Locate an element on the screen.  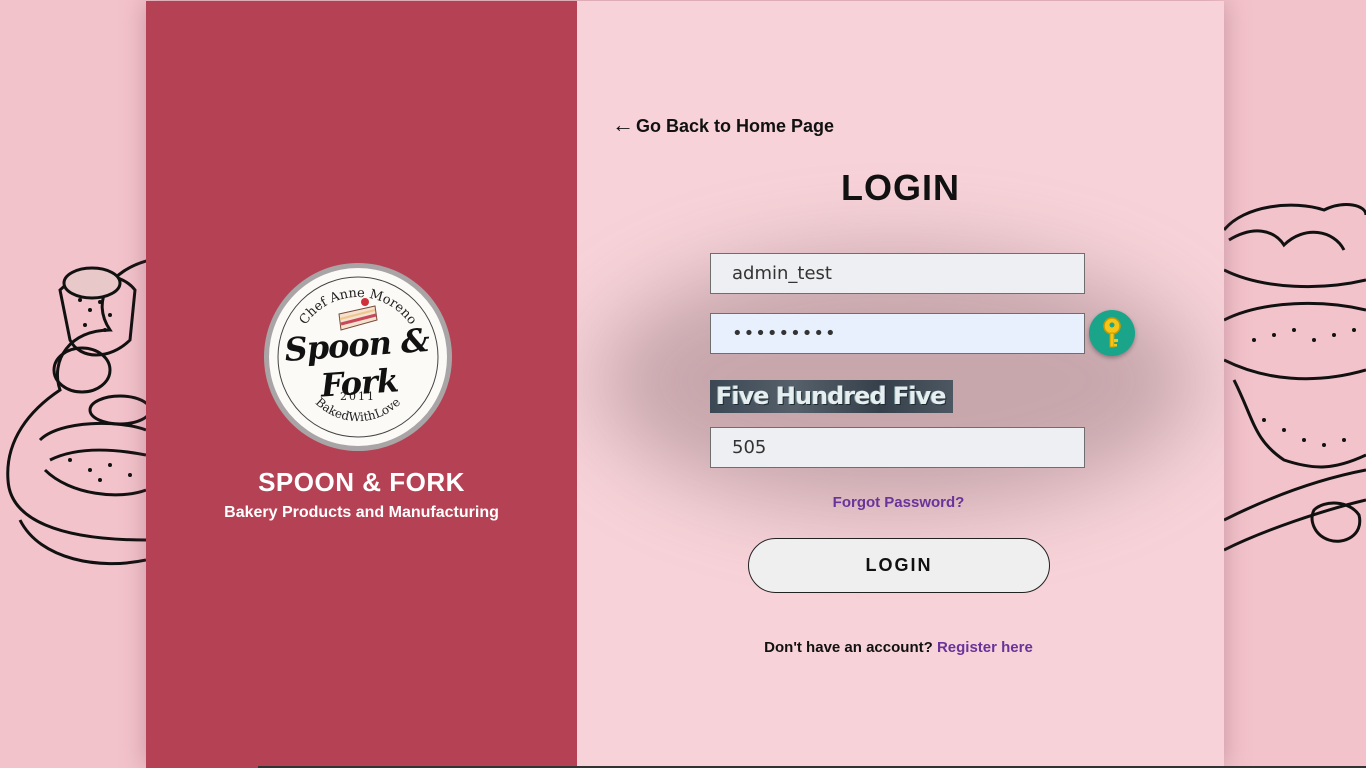
forgot-password-link: Forgot Password? is located at coordinates (898, 502).